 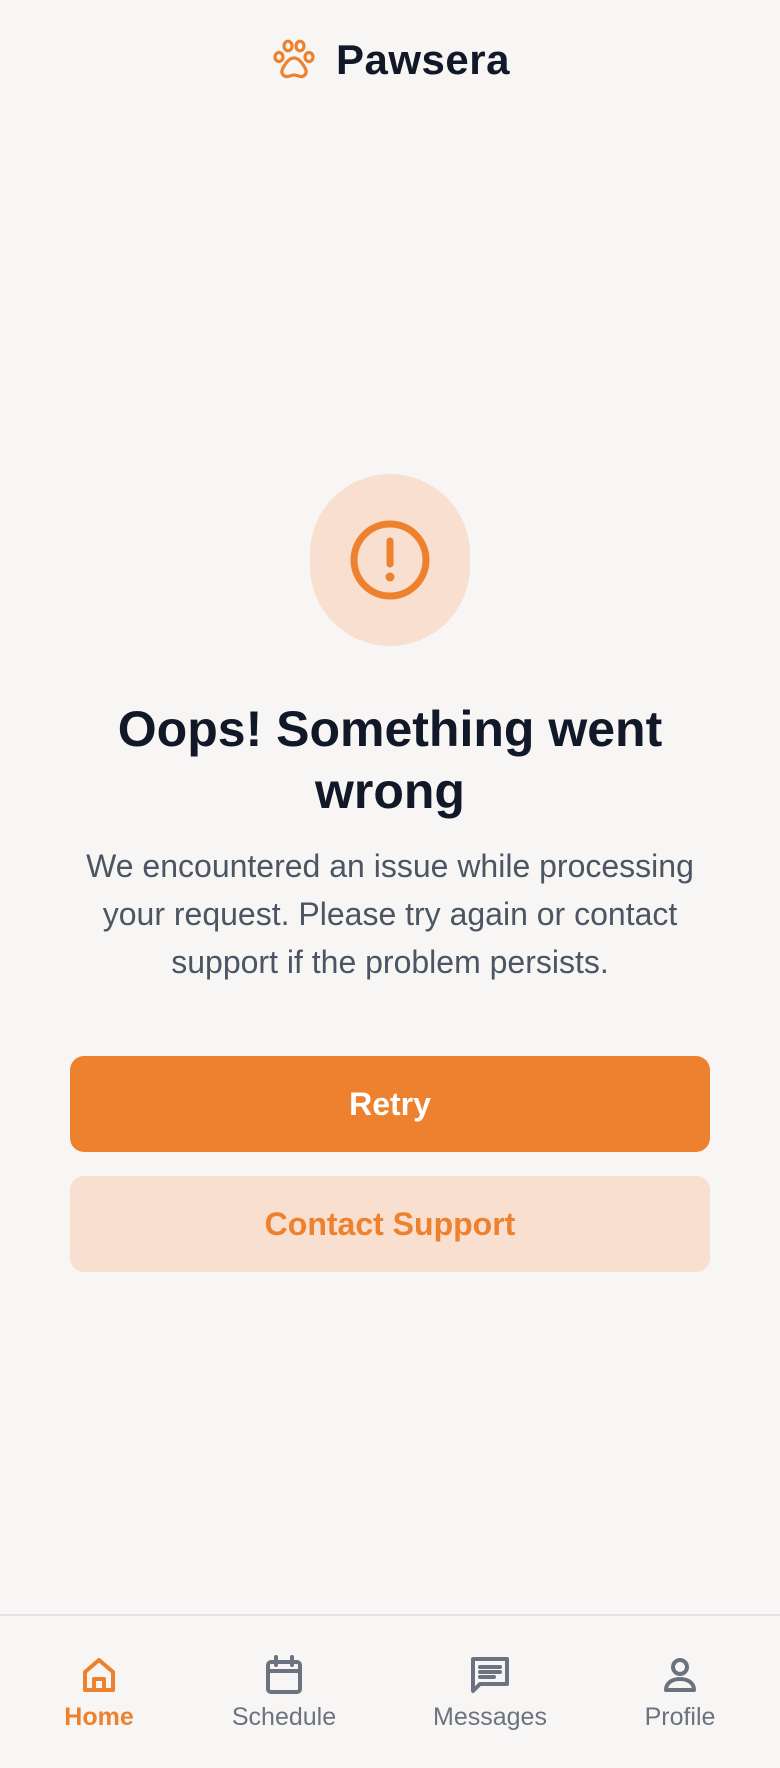 What do you see at coordinates (423, 59) in the screenshot?
I see `app-title: Pawsera` at bounding box center [423, 59].